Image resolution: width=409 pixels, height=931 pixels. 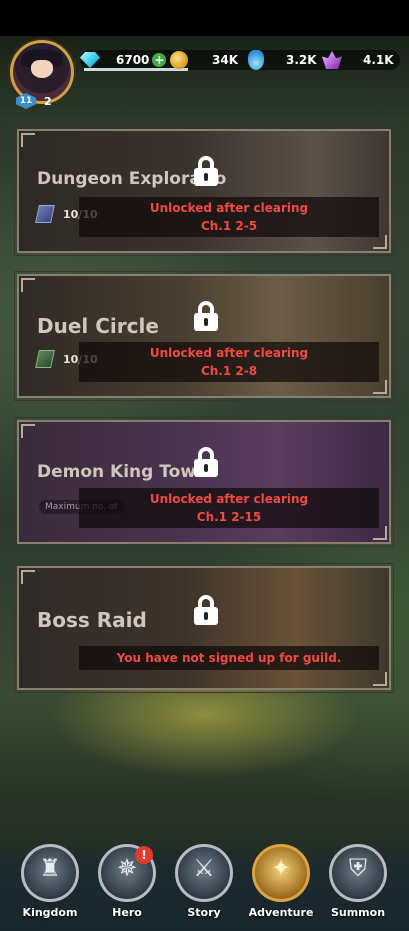 I want to click on mode-title: Demon King Tow, so click(x=116, y=472).